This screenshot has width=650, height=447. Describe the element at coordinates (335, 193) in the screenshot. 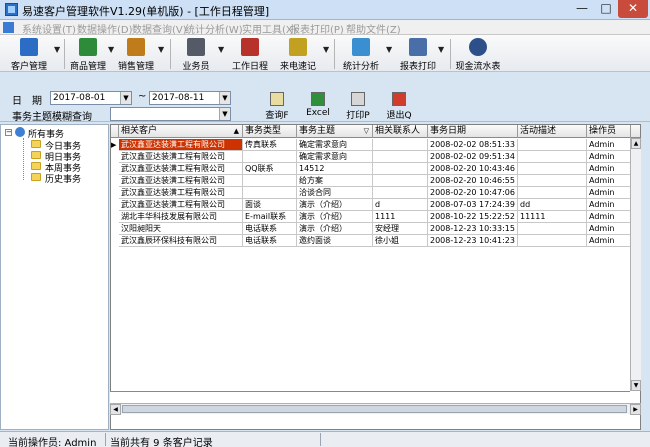

I see `cell-subject: 洽谈合同` at that location.